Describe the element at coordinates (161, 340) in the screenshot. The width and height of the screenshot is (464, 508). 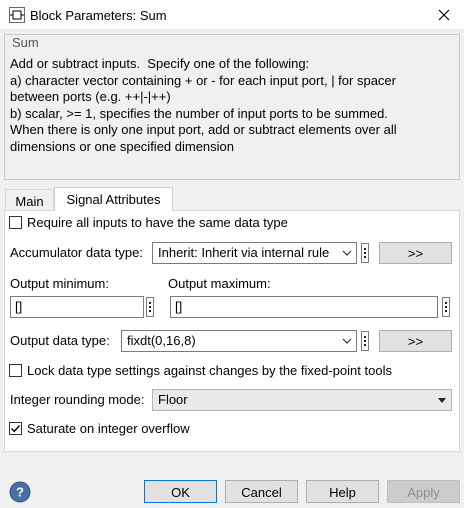
I see `output-data-type-value: fixdt(0,16,8)` at that location.